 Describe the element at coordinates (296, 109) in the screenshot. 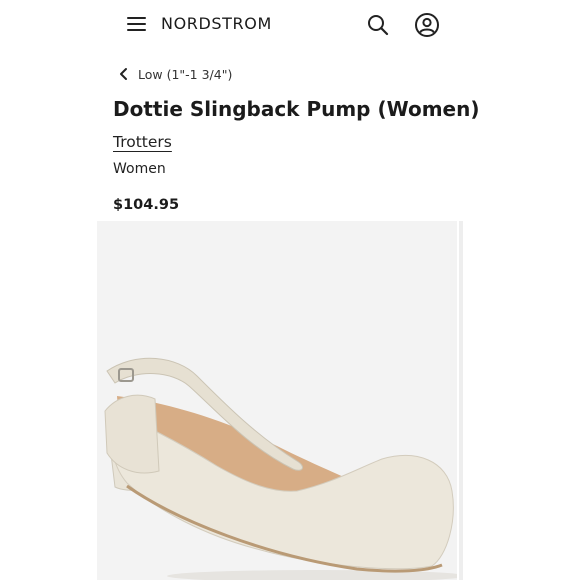

I see `product-title: Dottie Slingback Pump (Women)` at that location.